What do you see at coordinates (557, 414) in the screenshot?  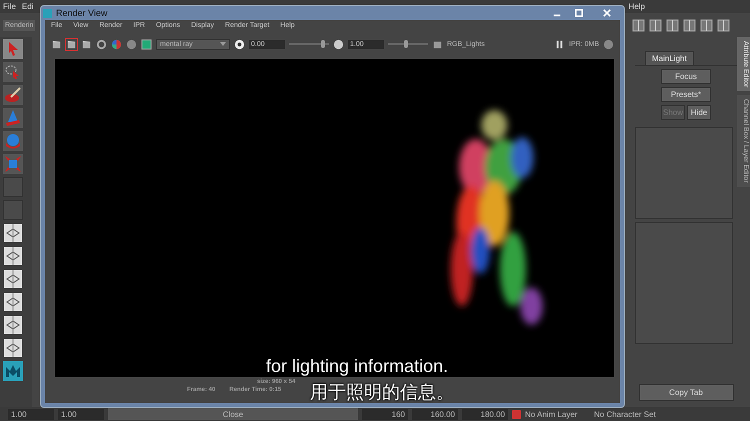 I see `anim-layer-dropdown: No Anim Layer` at bounding box center [557, 414].